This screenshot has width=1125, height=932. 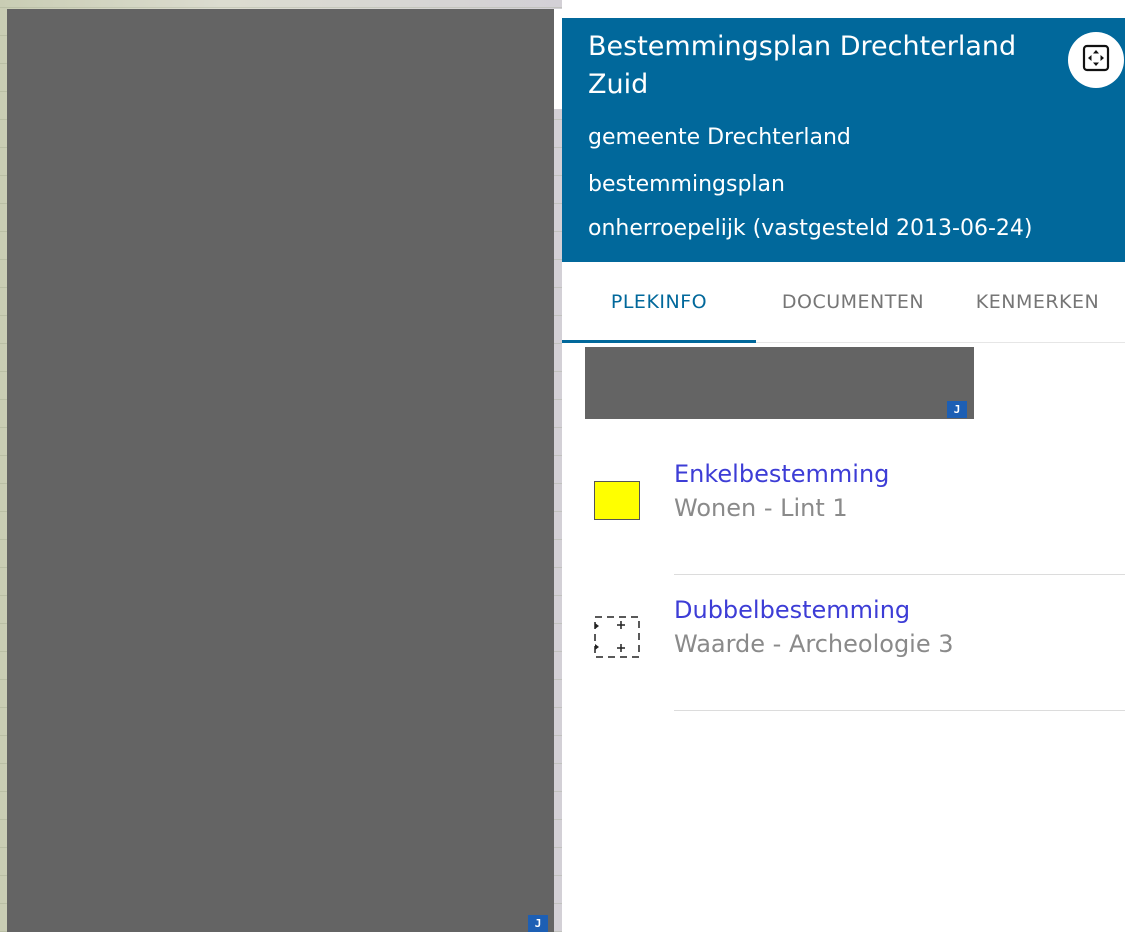 I want to click on panel-top-spacer, so click(x=843, y=9).